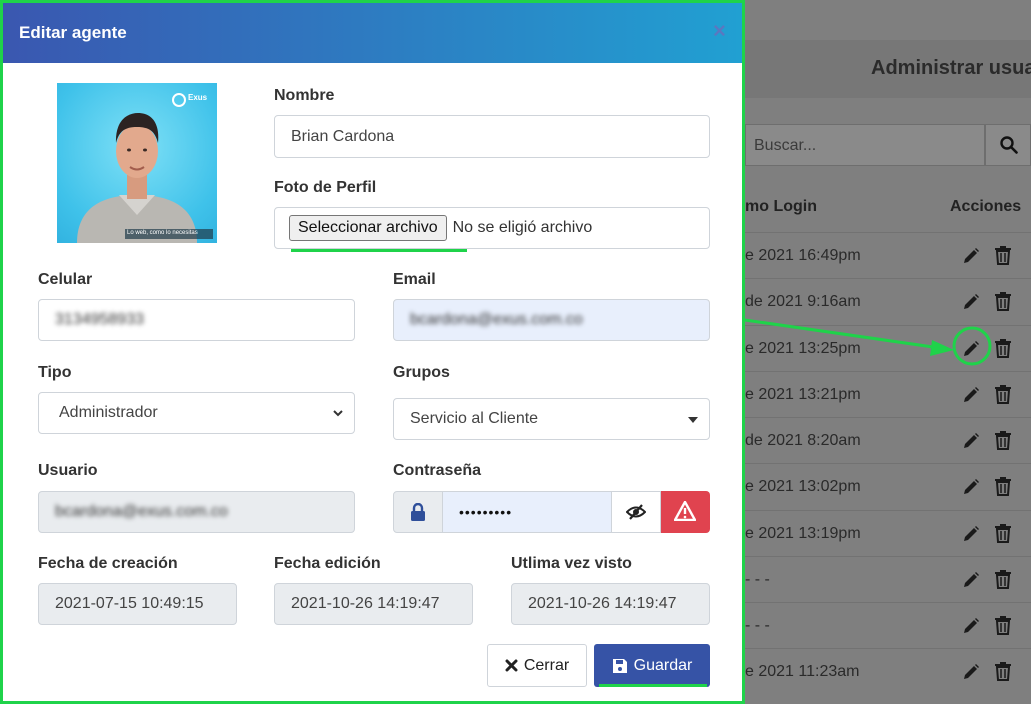 The image size is (1031, 704). What do you see at coordinates (842, 334) in the screenshot?
I see `annotation-arrow-line` at bounding box center [842, 334].